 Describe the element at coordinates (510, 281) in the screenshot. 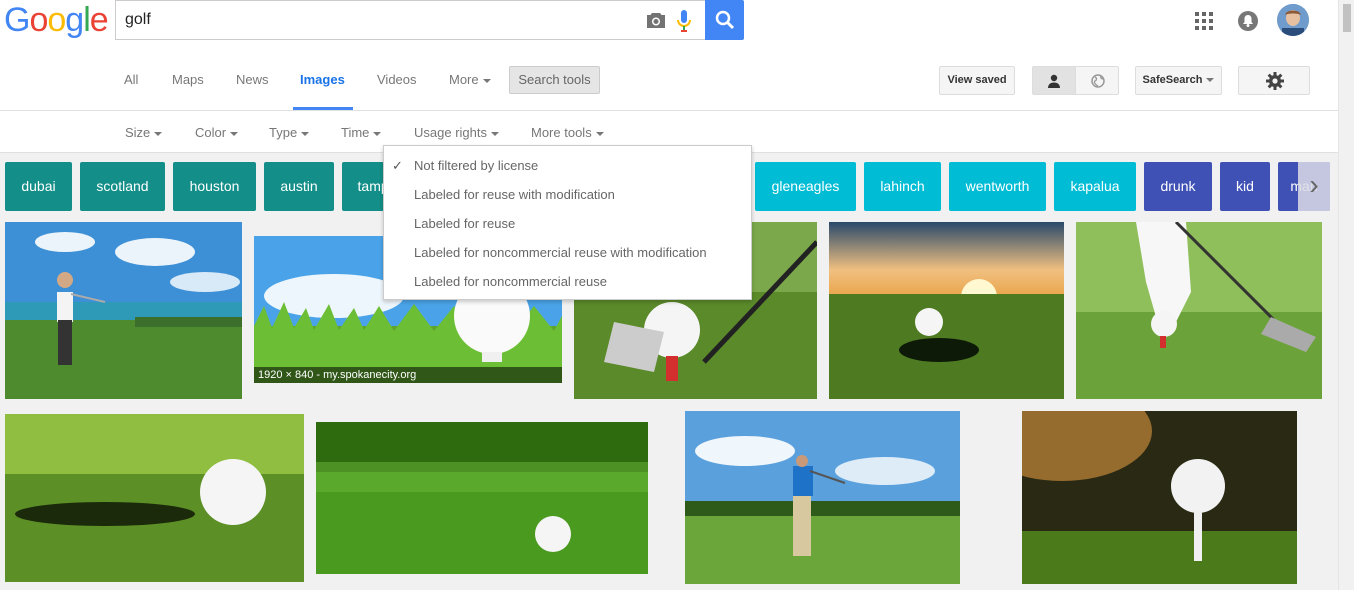

I see `menu-item-noncommercial: Labeled for noncommercial reuse` at that location.